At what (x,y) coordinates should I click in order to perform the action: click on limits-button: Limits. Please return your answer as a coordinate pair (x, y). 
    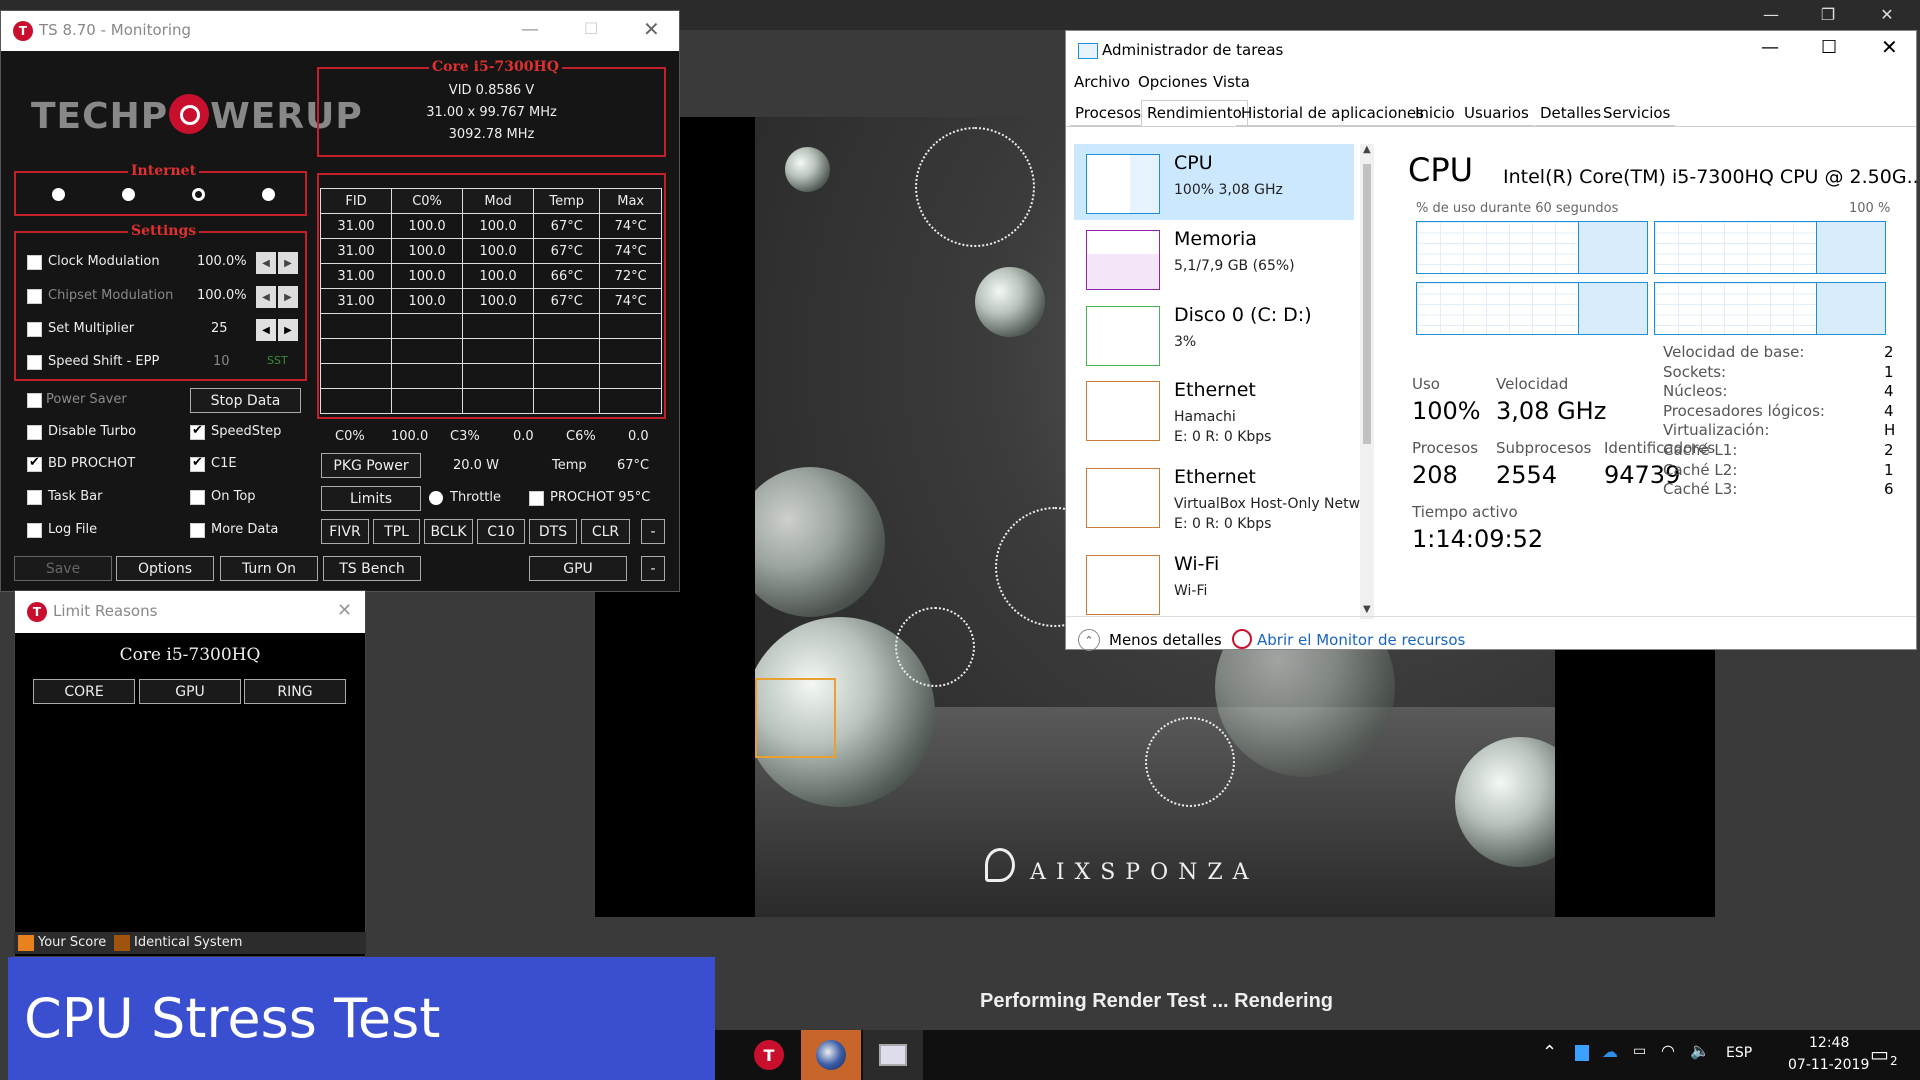
    Looking at the image, I should click on (371, 498).